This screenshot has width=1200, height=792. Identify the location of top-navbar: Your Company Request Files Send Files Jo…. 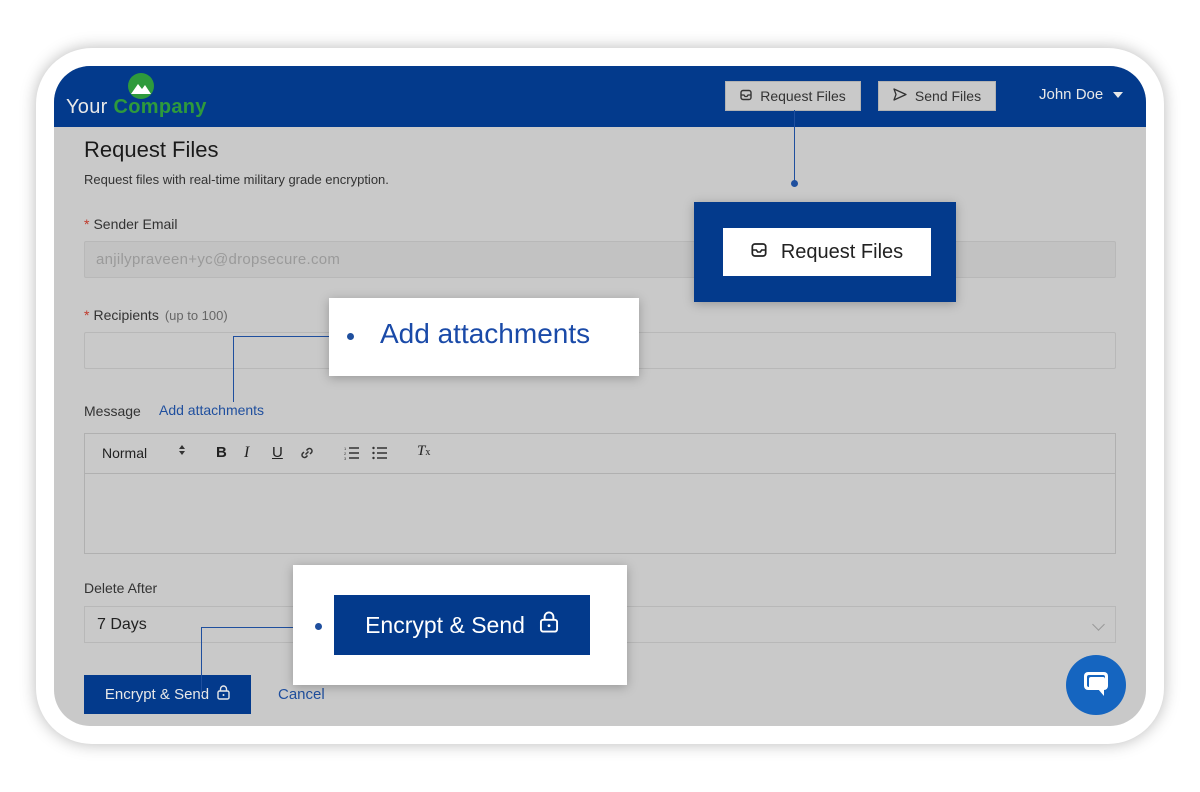
(600, 96).